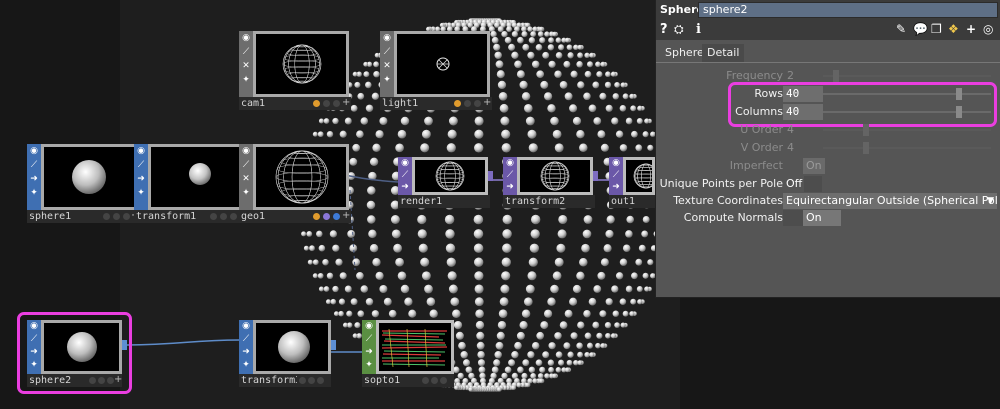 The width and height of the screenshot is (1000, 409). I want to click on compute-normals-track, so click(793, 218).